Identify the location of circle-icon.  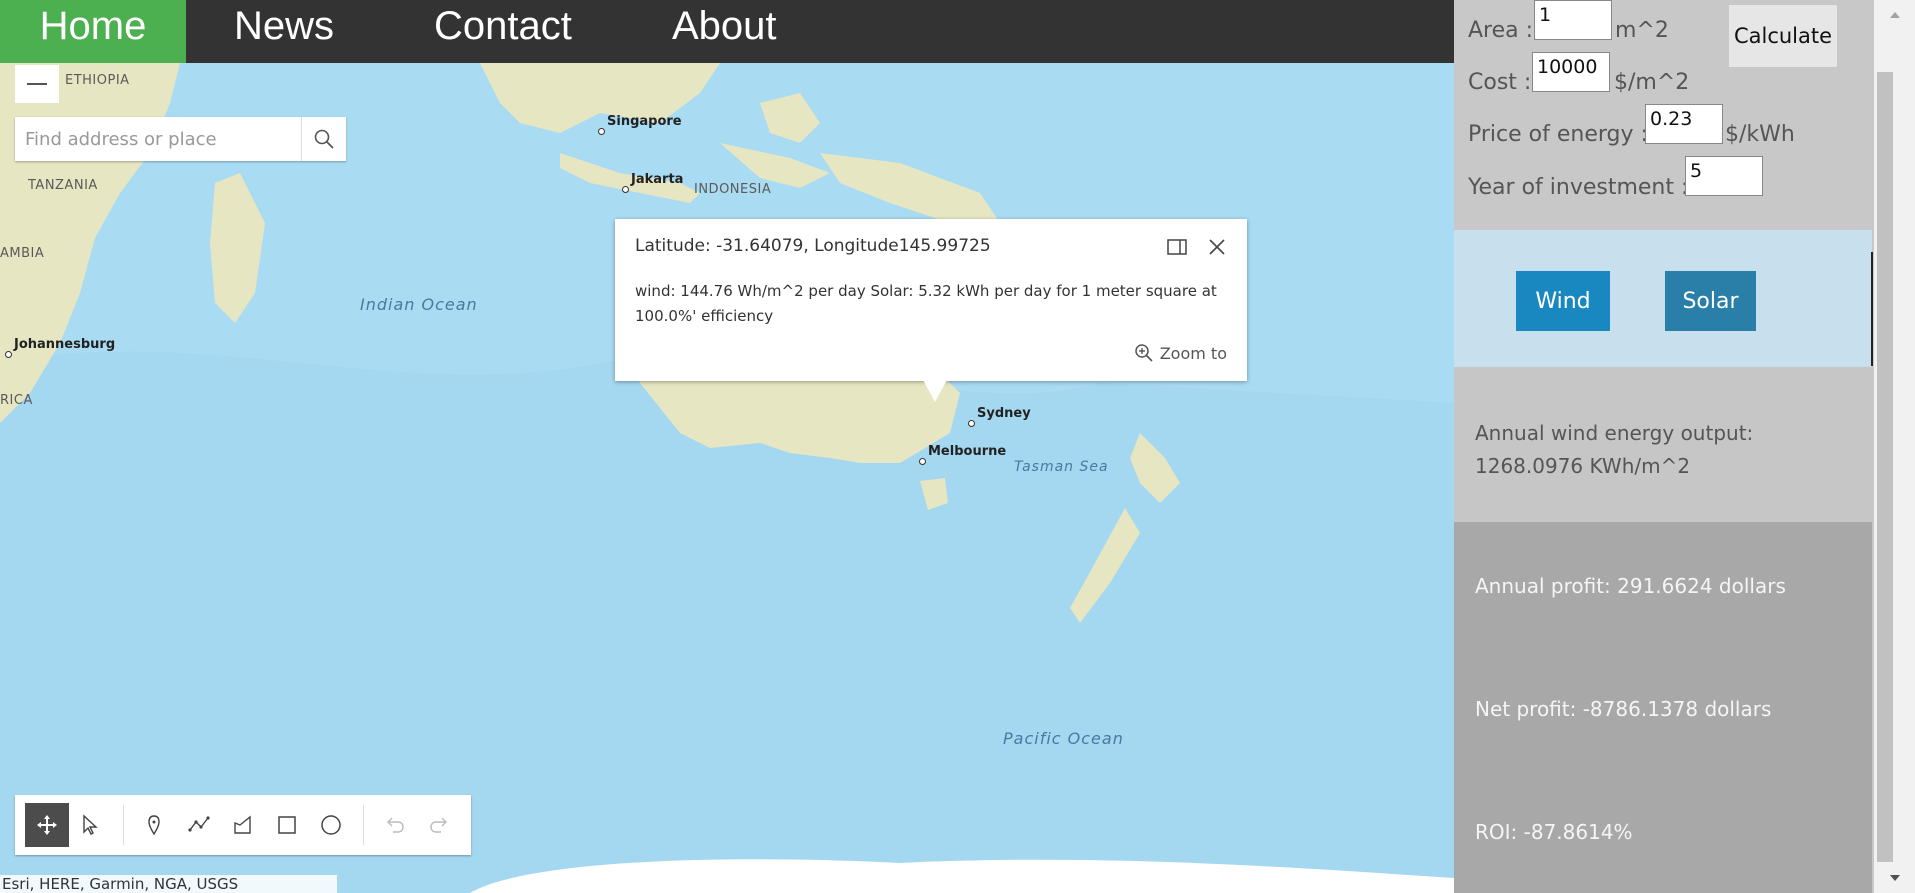
(331, 825).